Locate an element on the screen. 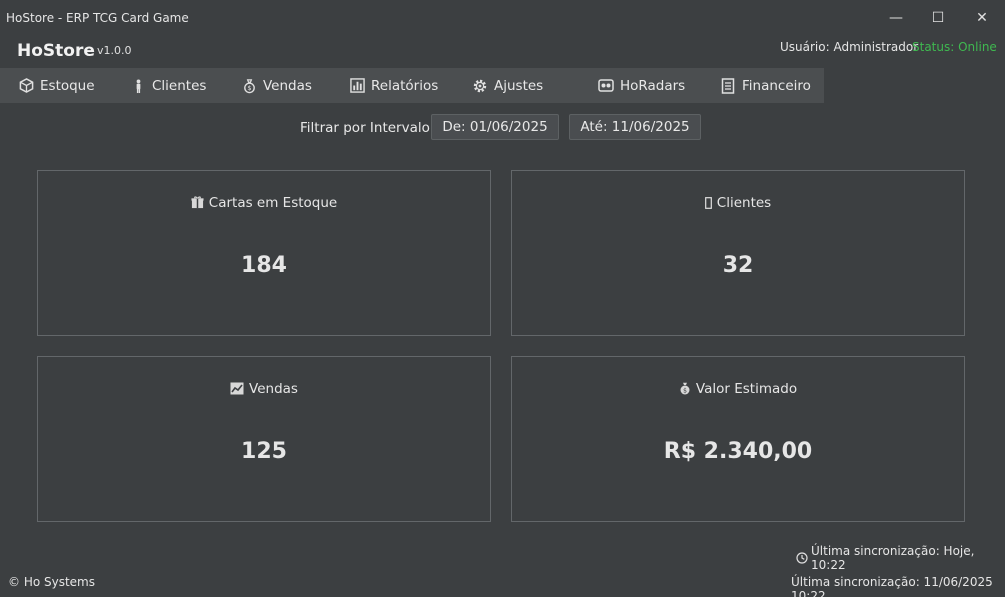 The image size is (1005, 597). card-vendas: Vendas 125 is located at coordinates (264, 439).